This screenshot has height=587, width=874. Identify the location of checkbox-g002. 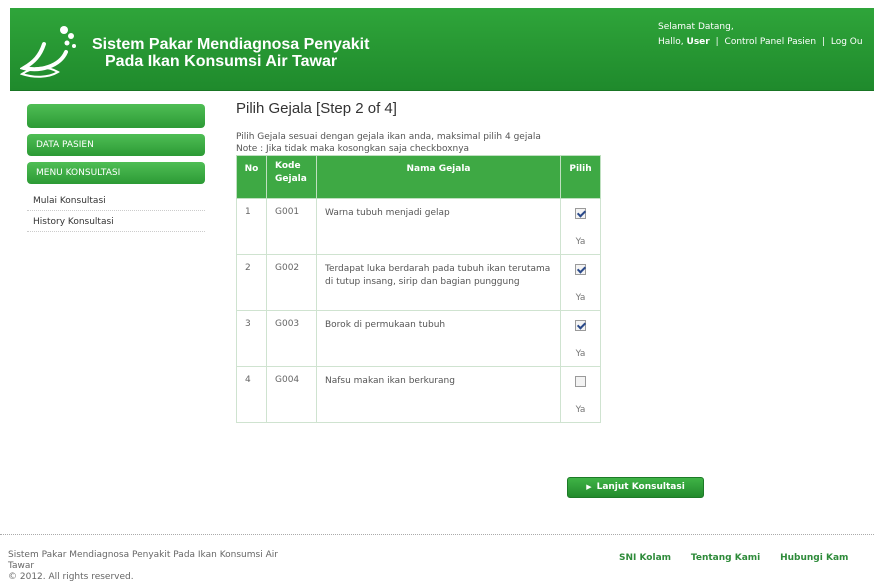
(580, 269).